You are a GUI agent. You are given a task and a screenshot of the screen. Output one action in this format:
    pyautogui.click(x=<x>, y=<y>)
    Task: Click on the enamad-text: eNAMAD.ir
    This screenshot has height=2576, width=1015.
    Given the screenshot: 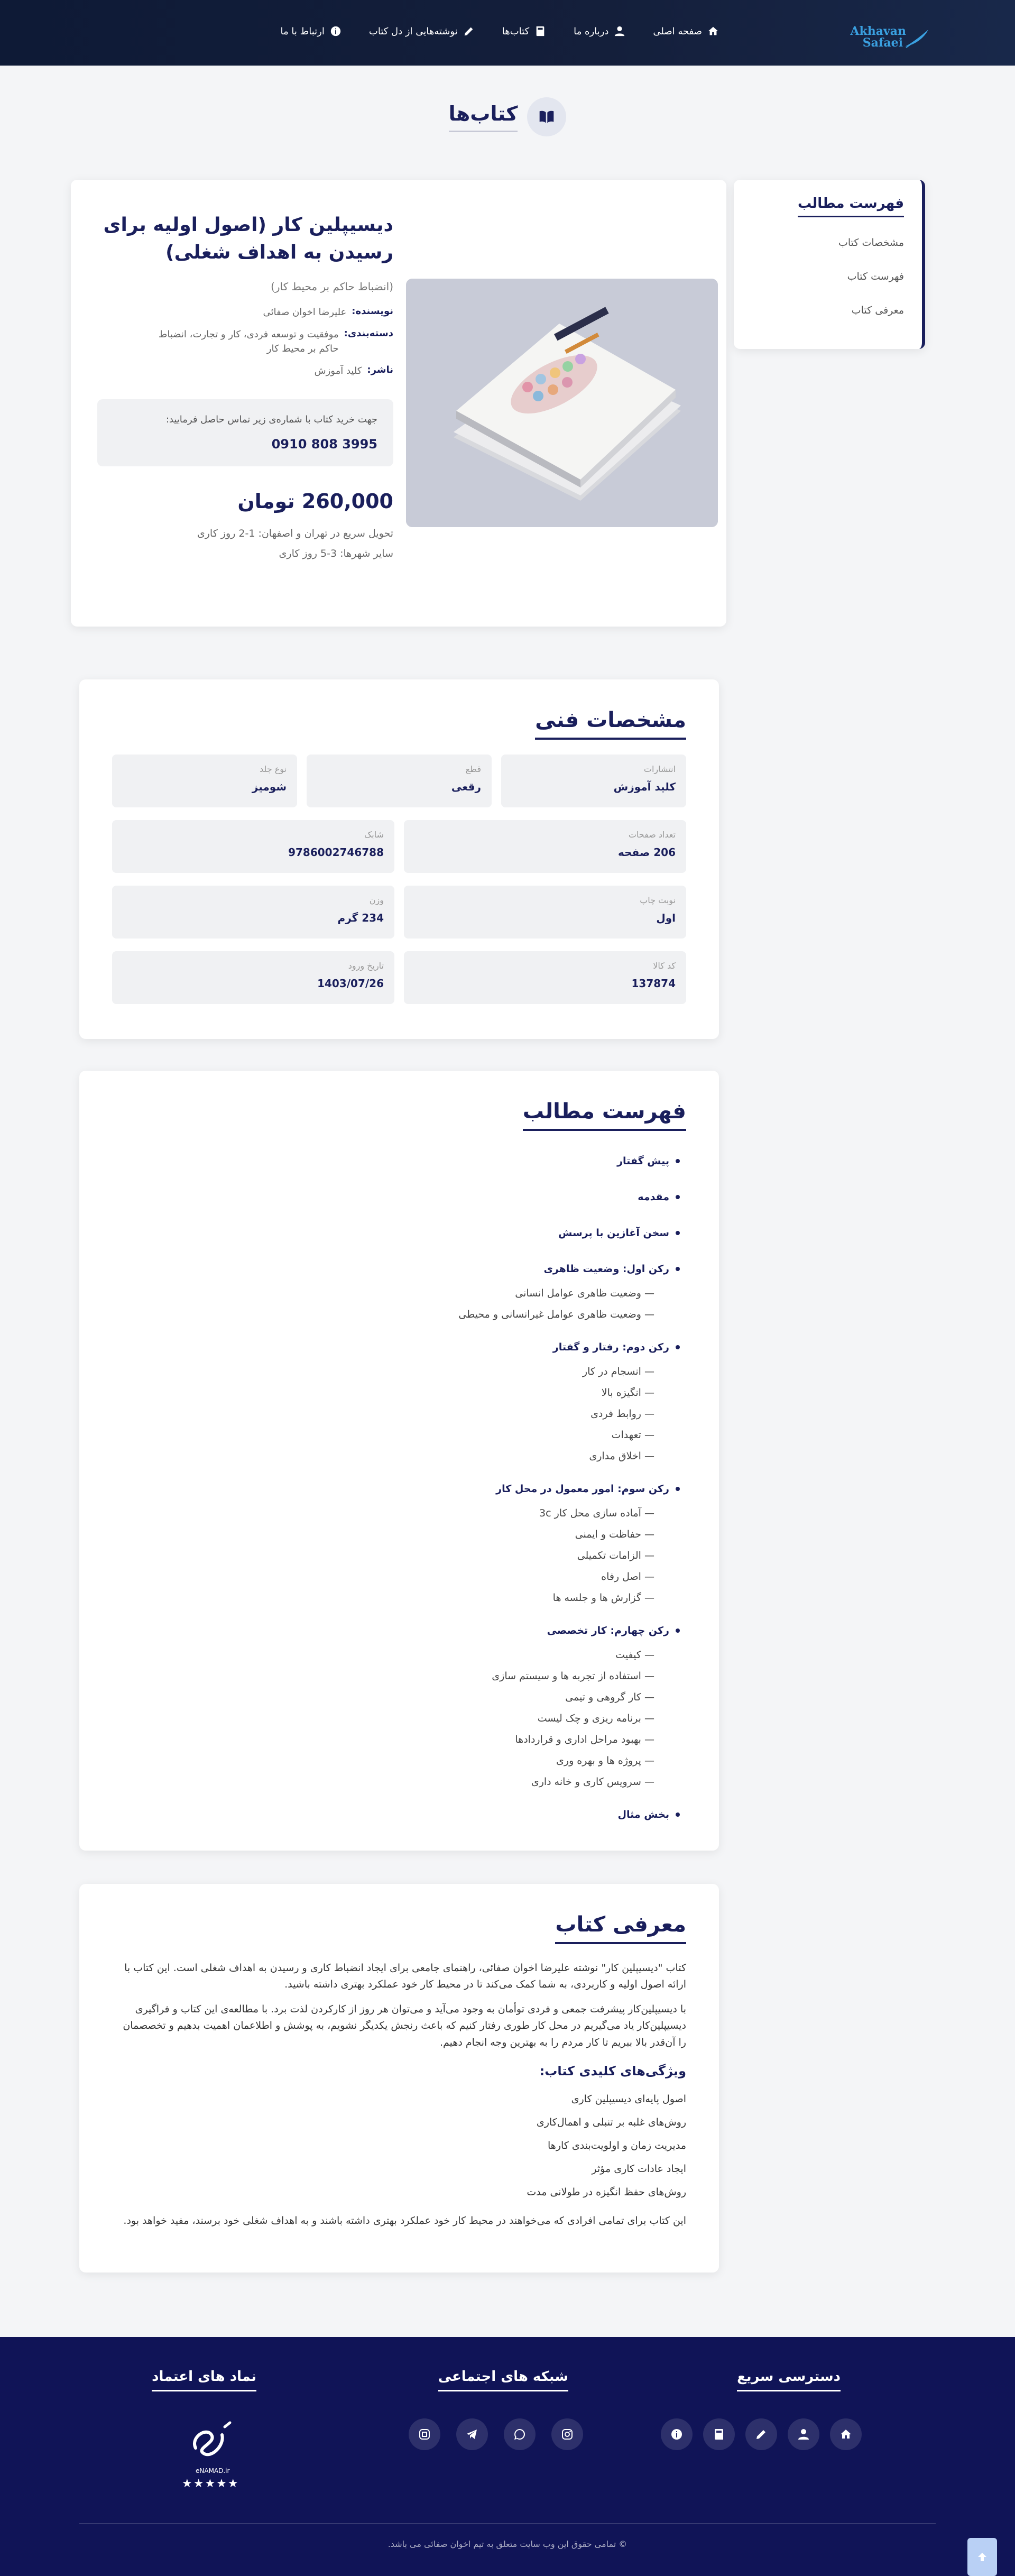 What is the action you would take?
    pyautogui.click(x=213, y=2470)
    